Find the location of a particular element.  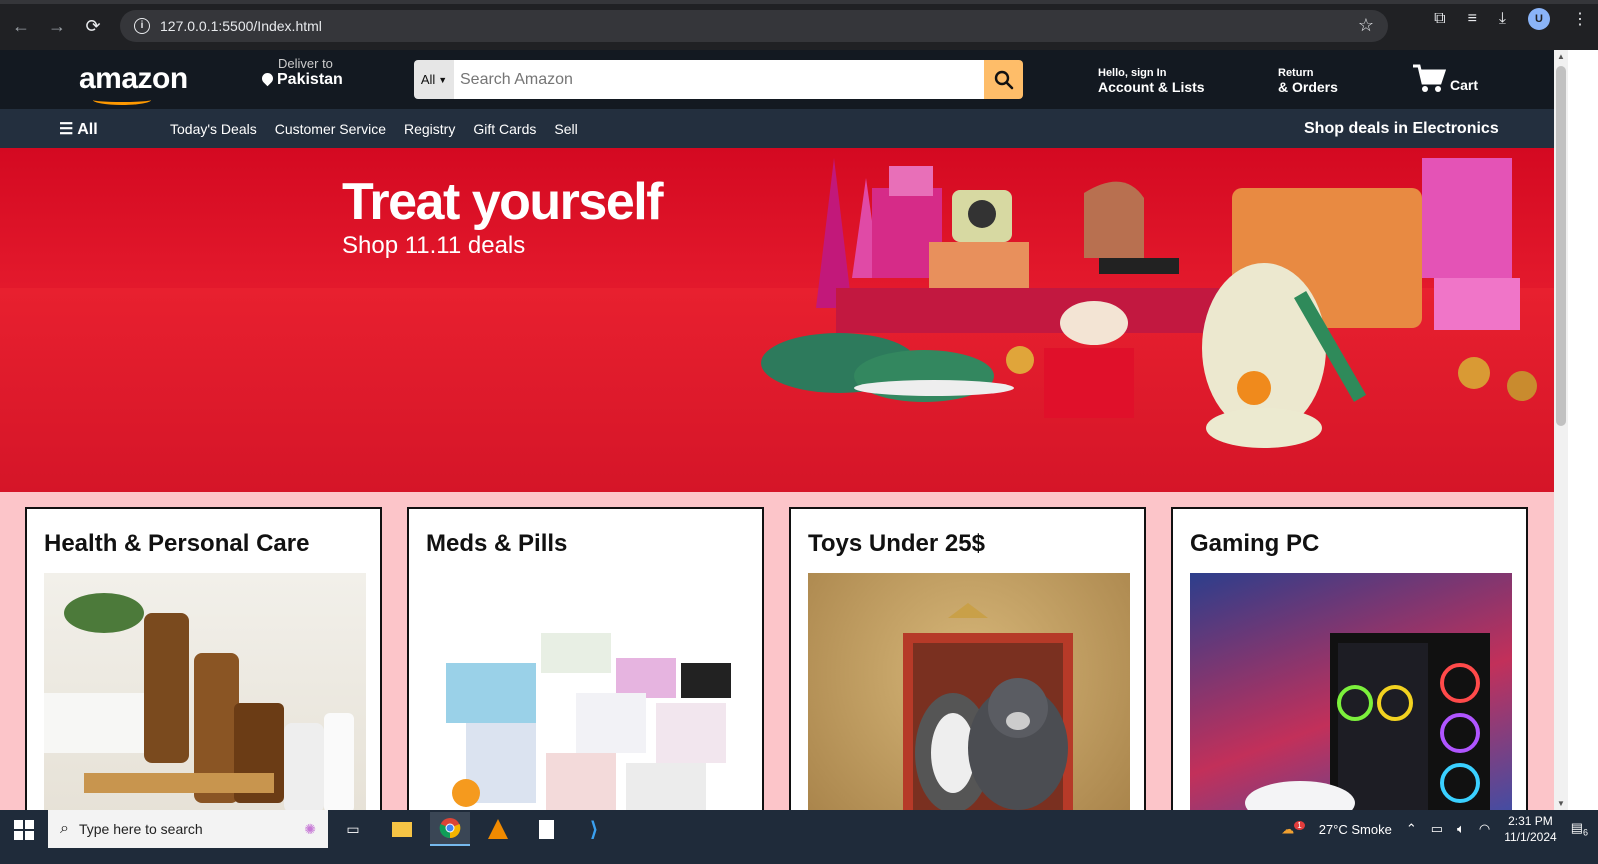

all-label: All is located at coordinates (87, 129).